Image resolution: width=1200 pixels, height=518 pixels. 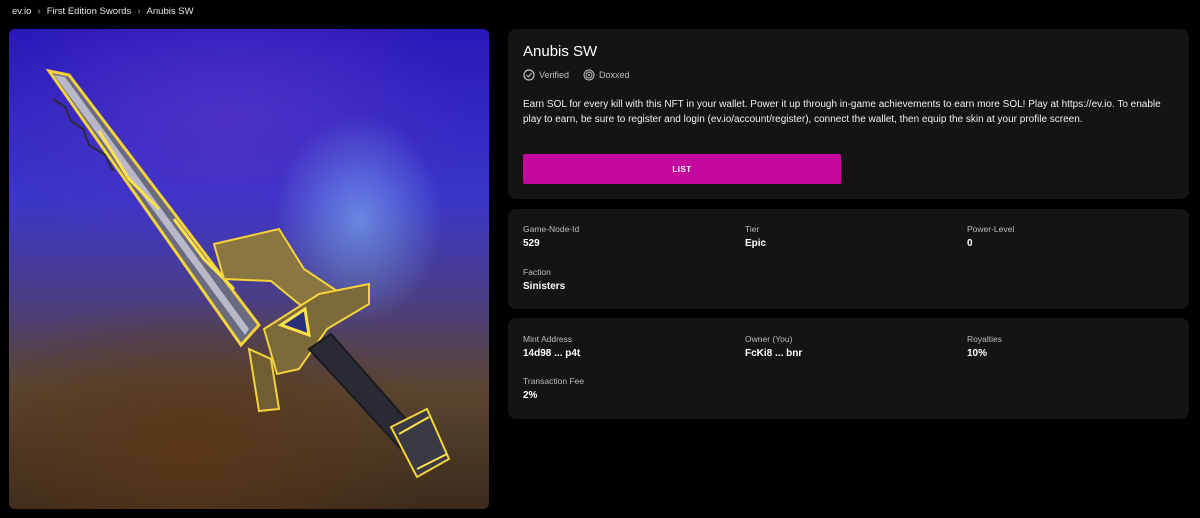 What do you see at coordinates (531, 243) in the screenshot?
I see `attribute-value: 529` at bounding box center [531, 243].